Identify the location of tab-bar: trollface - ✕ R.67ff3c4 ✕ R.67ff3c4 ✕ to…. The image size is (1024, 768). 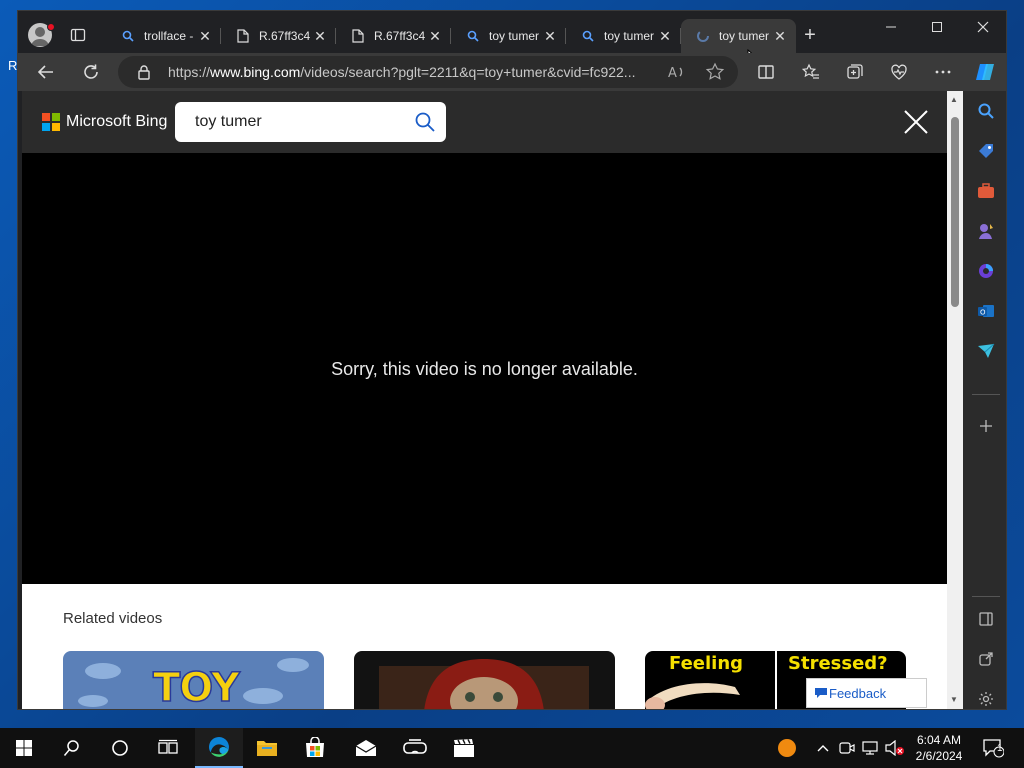
(512, 39).